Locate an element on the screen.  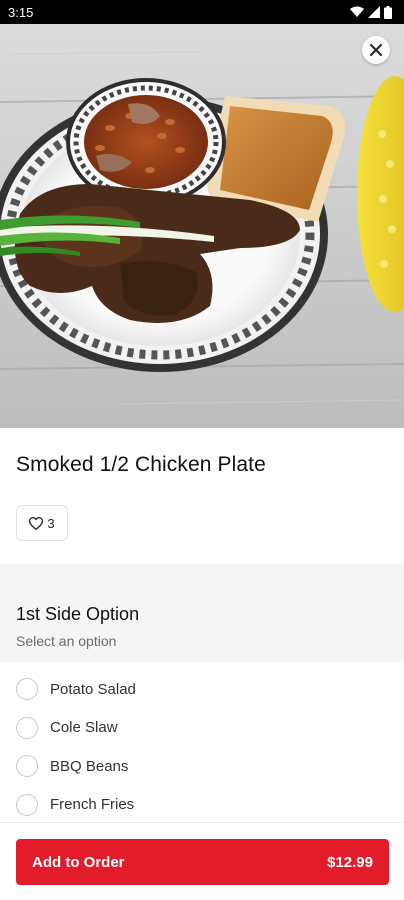
option-french-fries: French Fries is located at coordinates (202, 805).